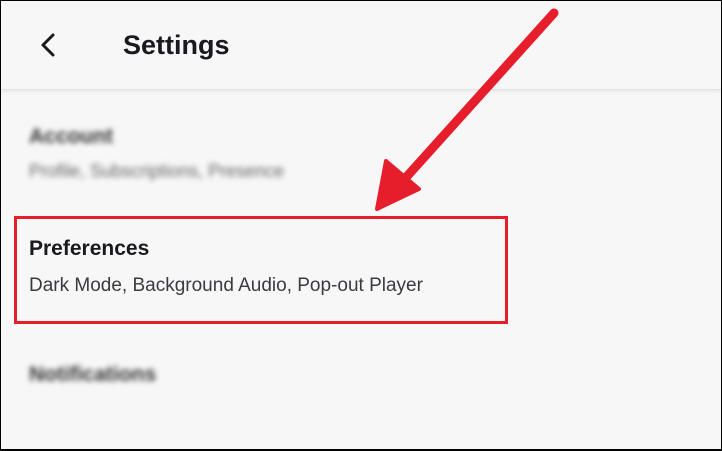 The height and width of the screenshot is (451, 722). What do you see at coordinates (89, 248) in the screenshot?
I see `settings-item-title: Preferences` at bounding box center [89, 248].